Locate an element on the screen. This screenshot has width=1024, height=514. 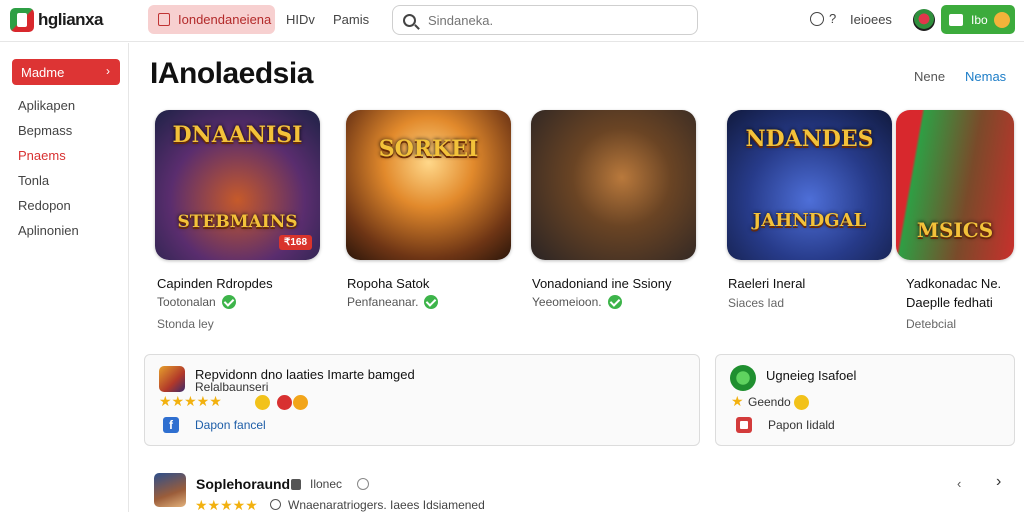
topnav-item-1: HIDv is located at coordinates (300, 19).